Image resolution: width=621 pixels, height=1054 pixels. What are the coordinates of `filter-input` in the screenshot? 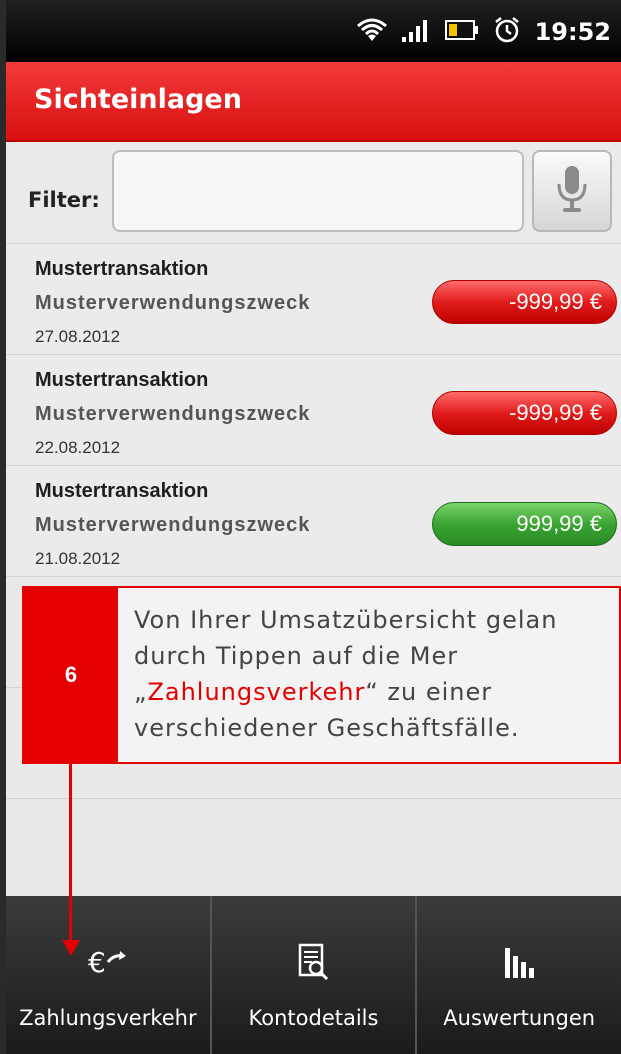 It's located at (318, 191).